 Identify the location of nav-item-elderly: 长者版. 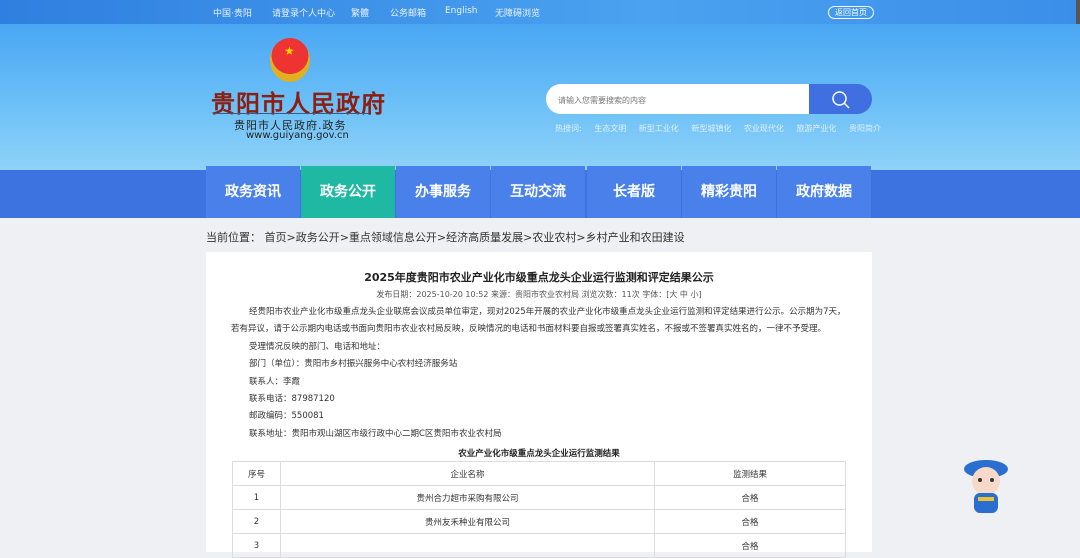
(634, 192).